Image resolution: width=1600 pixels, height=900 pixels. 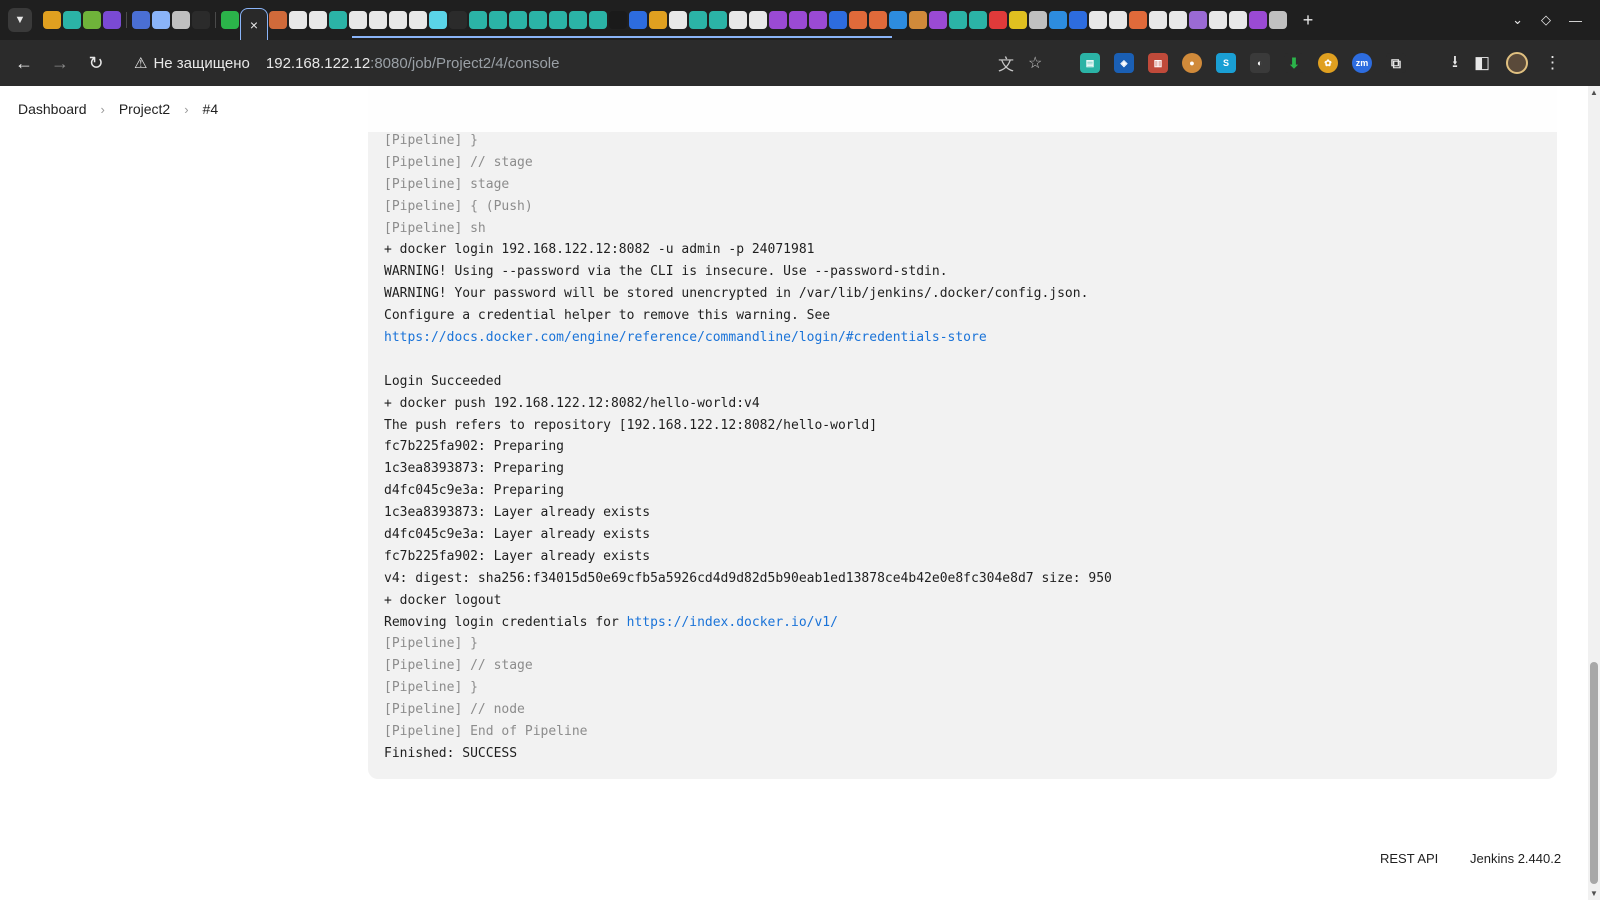 What do you see at coordinates (1260, 63) in the screenshot?
I see `ghost-extension-icon: ◐` at bounding box center [1260, 63].